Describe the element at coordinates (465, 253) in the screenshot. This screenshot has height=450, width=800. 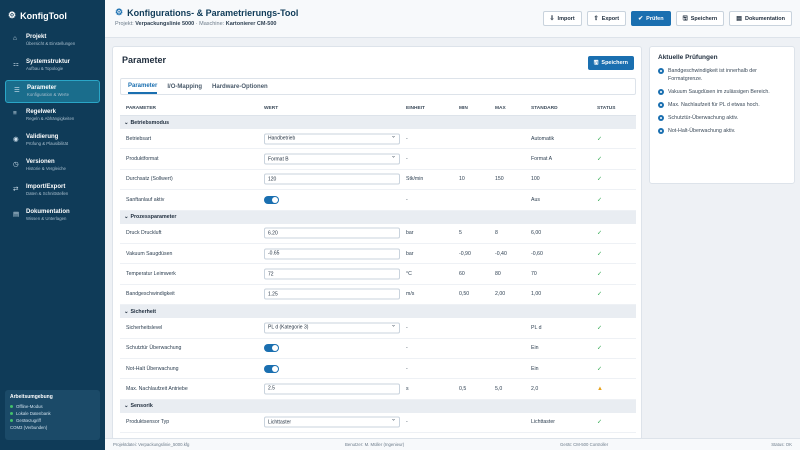
I see `min-value: -0,90` at that location.